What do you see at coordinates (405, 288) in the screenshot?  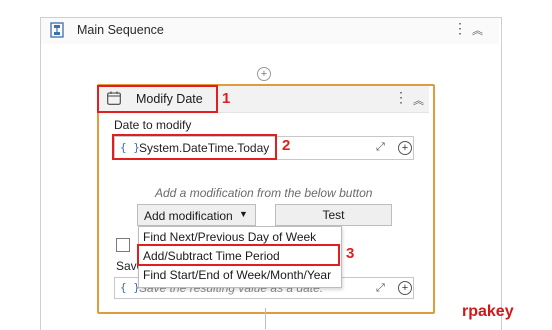 I see `save-add-variable-icon: +` at bounding box center [405, 288].